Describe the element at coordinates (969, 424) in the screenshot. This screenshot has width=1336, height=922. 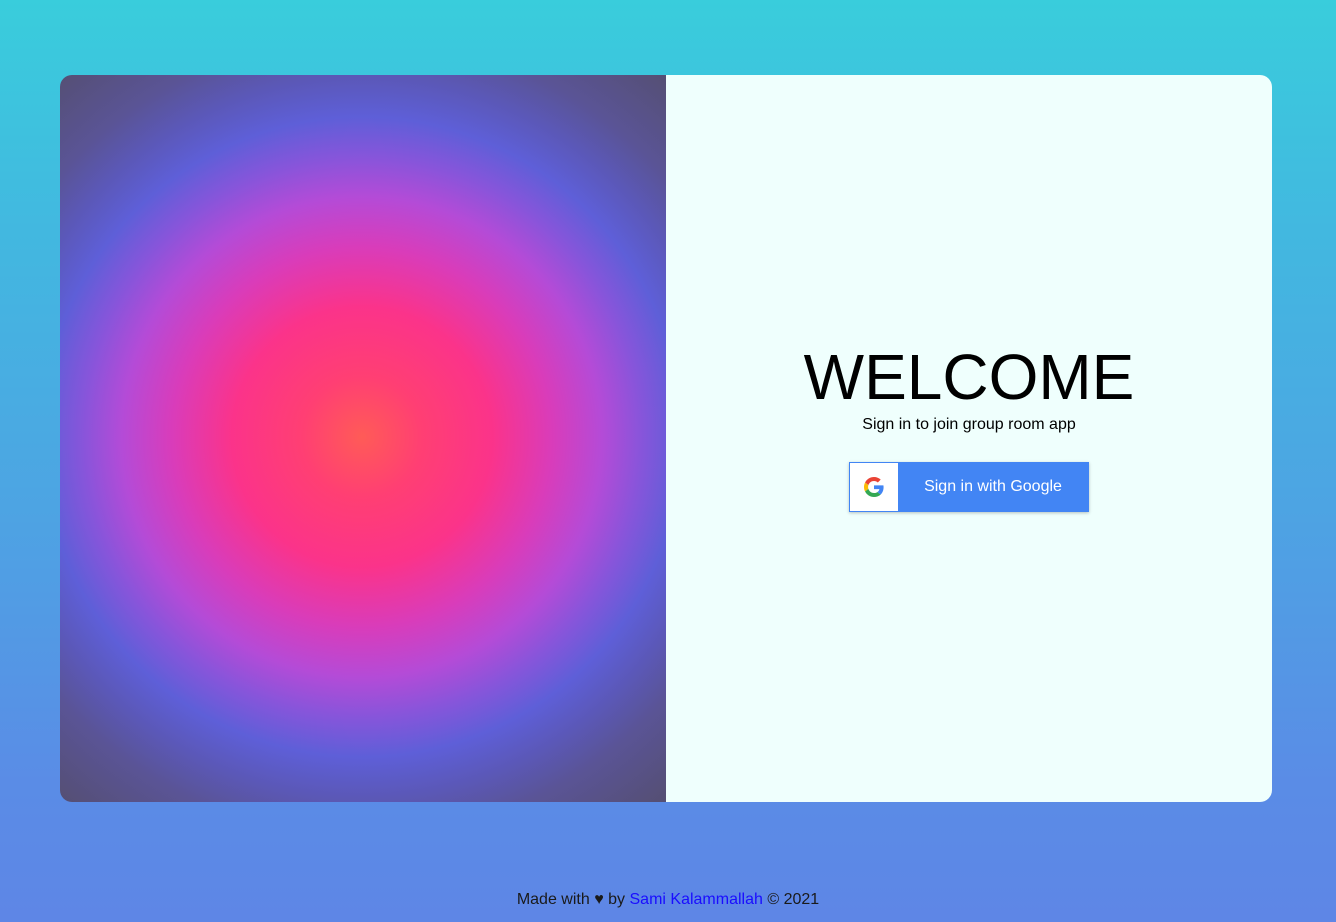
I see `welcome-subtitle: Sign in to join group room app` at that location.